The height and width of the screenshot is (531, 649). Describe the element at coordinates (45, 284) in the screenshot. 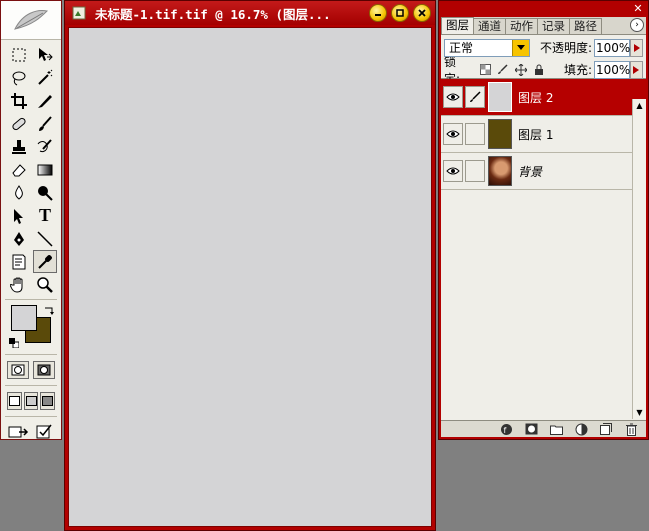

I see `zoom-tool` at that location.